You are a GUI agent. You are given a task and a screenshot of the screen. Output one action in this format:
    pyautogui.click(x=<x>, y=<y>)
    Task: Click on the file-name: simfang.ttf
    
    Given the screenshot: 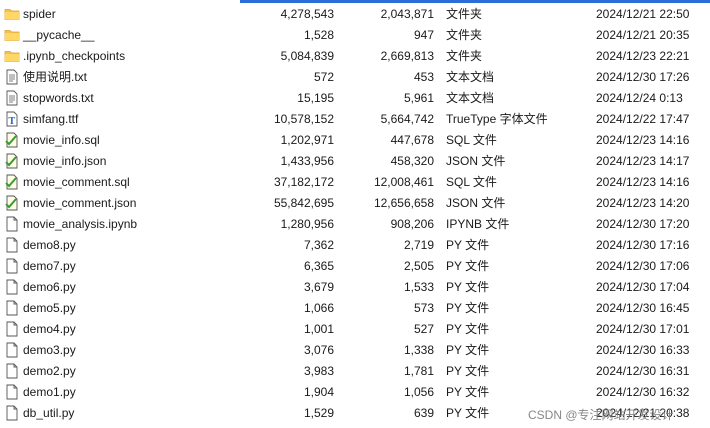 What is the action you would take?
    pyautogui.click(x=51, y=119)
    